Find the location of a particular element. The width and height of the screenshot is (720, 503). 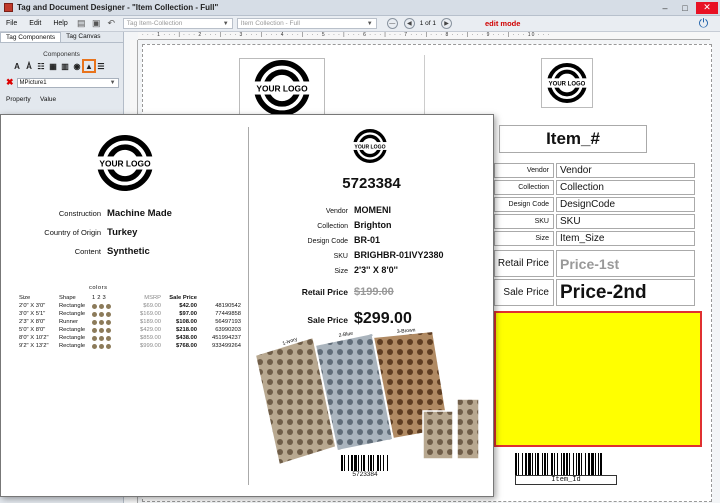

menu-edit: Edit is located at coordinates (35, 23).